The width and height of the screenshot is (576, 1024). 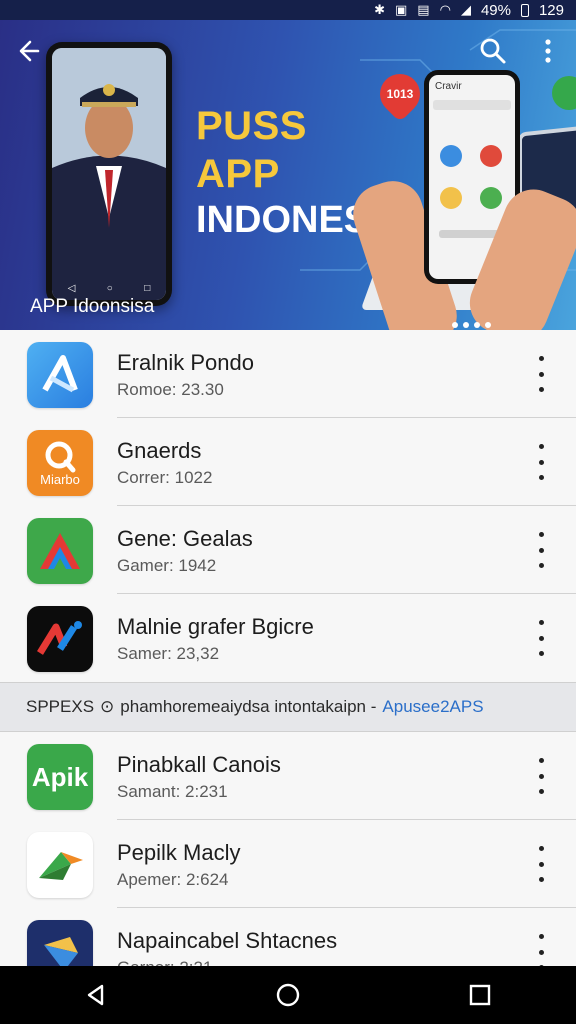 I want to click on left-phone-image: ◁ ○ □, so click(x=109, y=174).